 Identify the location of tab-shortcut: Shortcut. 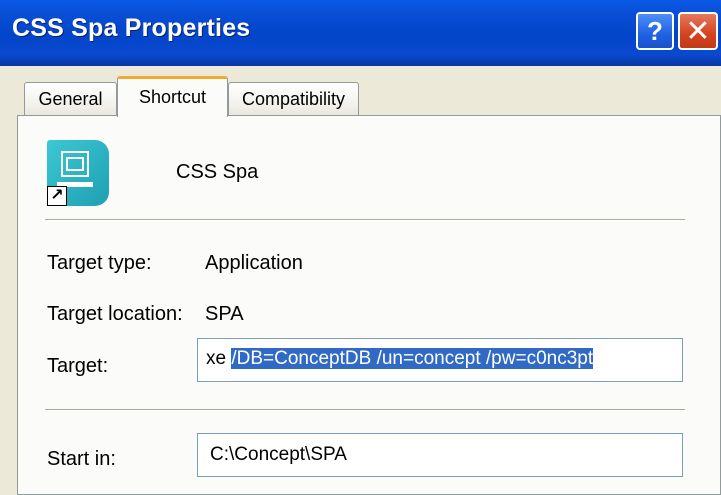
(172, 96).